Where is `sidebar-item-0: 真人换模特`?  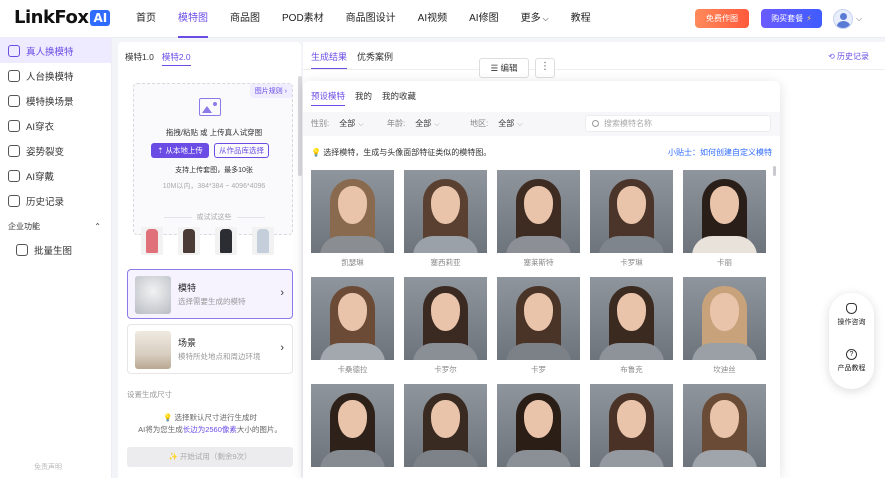 sidebar-item-0: 真人换模特 is located at coordinates (55, 50).